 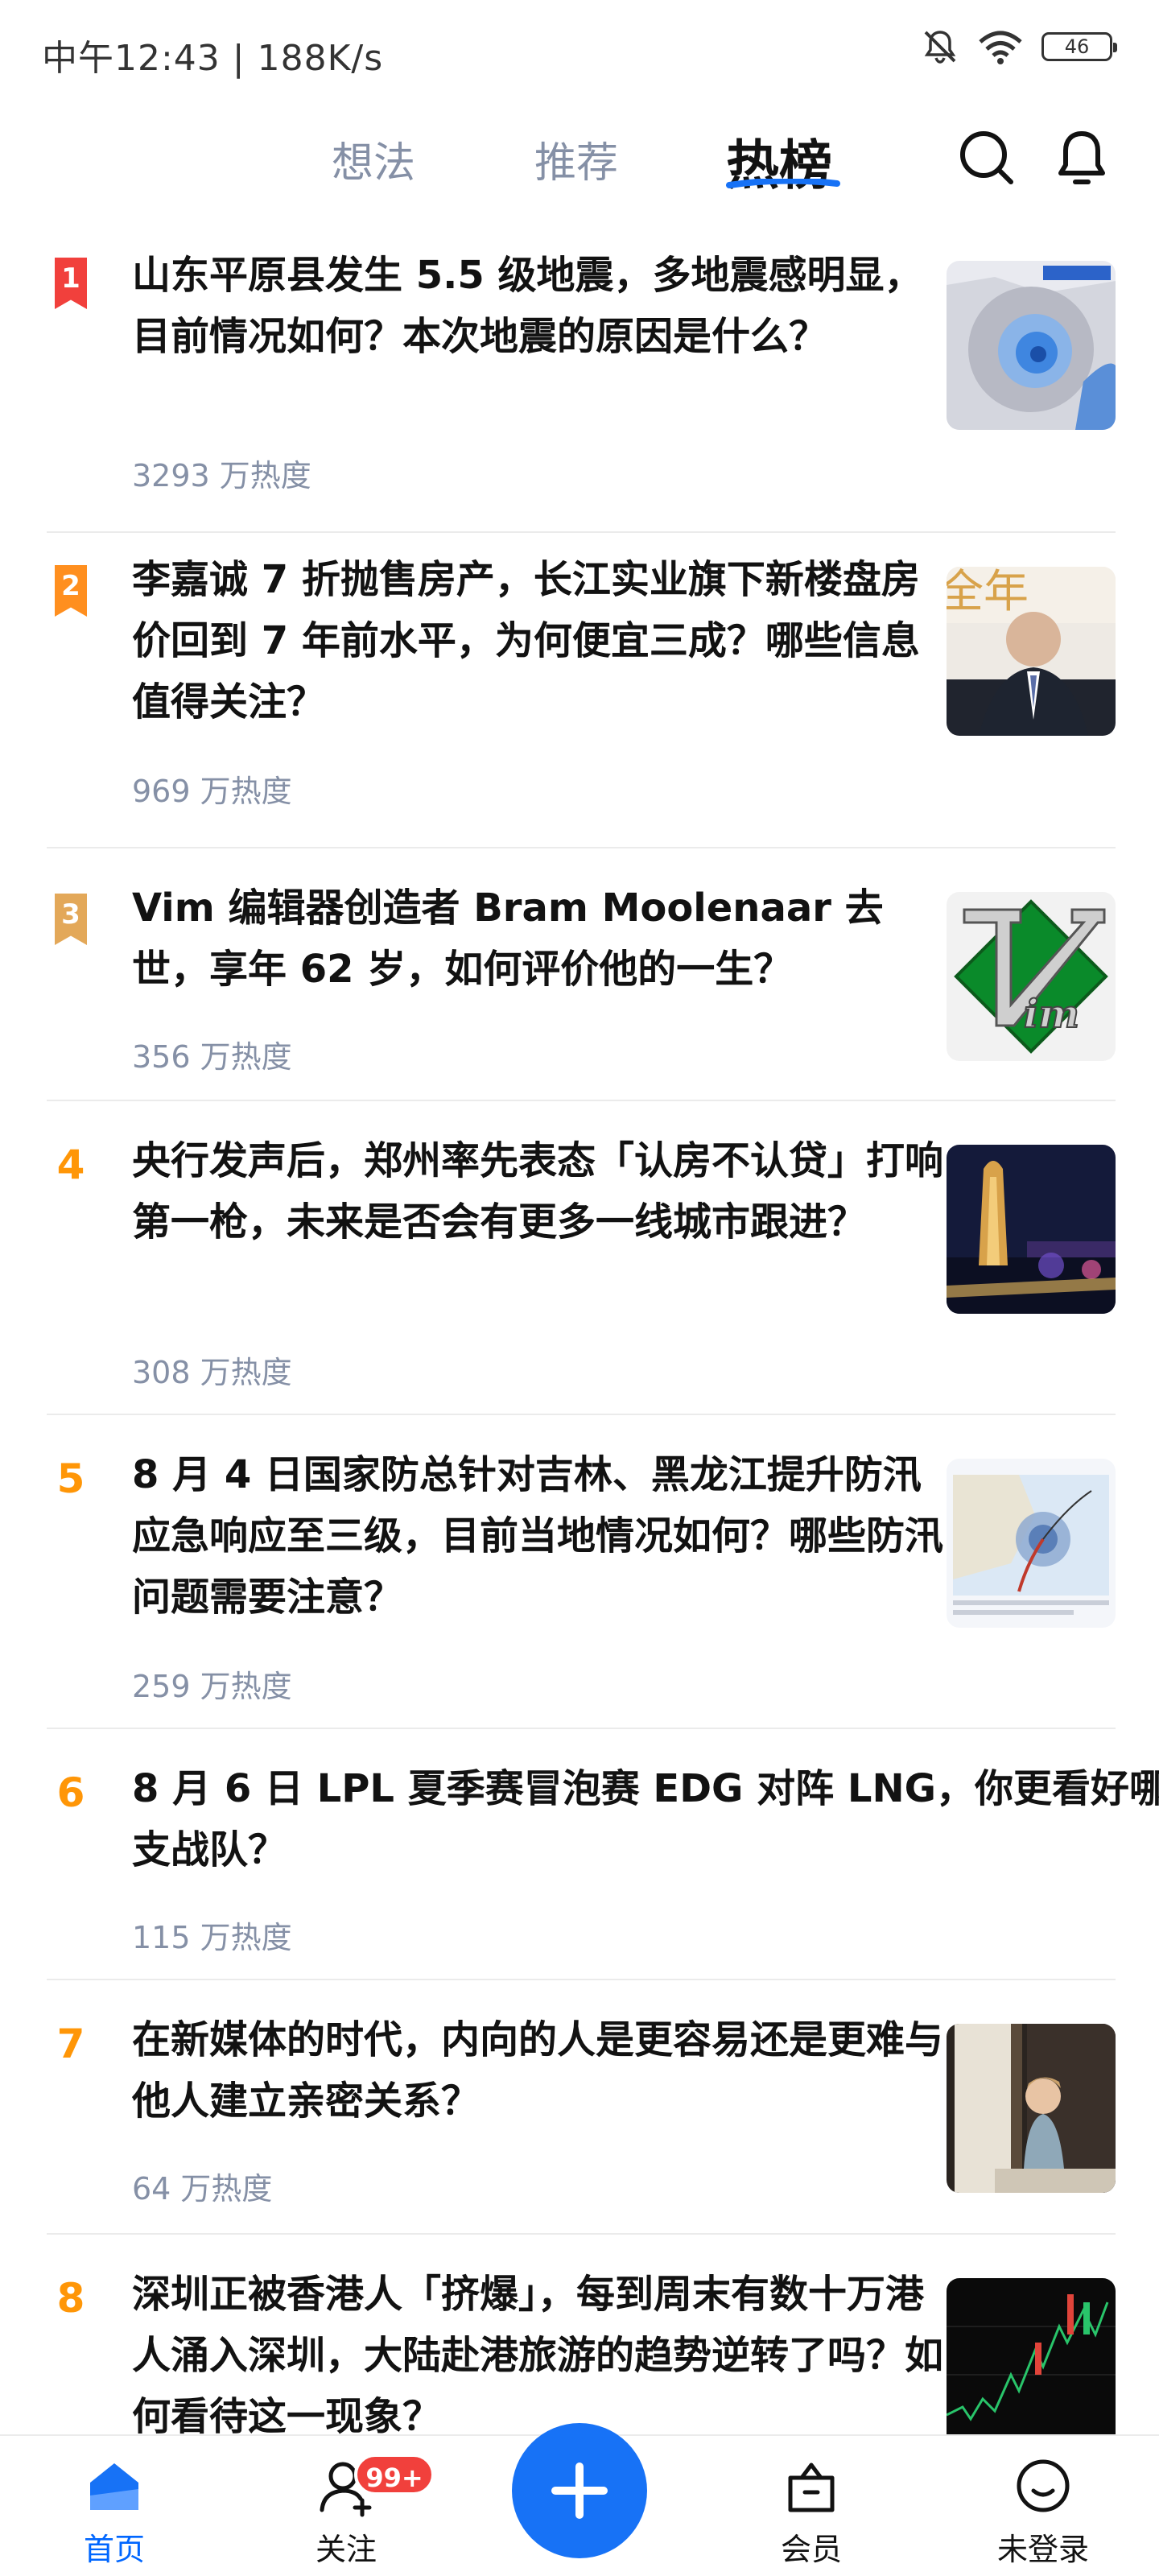 I want to click on item-title: 在新媒体的时代，内向的人是更容易还是更难与他人建立亲密关系？, so click(x=541, y=2070).